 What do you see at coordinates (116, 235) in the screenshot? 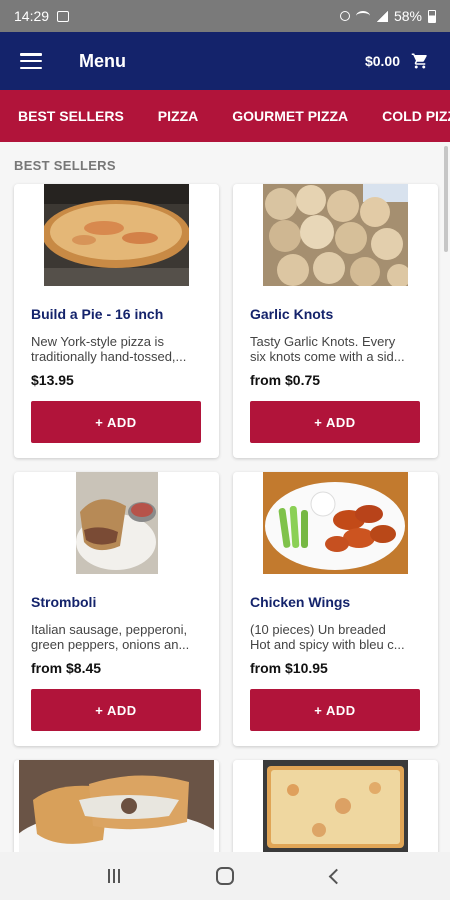
I see `pizza-image` at bounding box center [116, 235].